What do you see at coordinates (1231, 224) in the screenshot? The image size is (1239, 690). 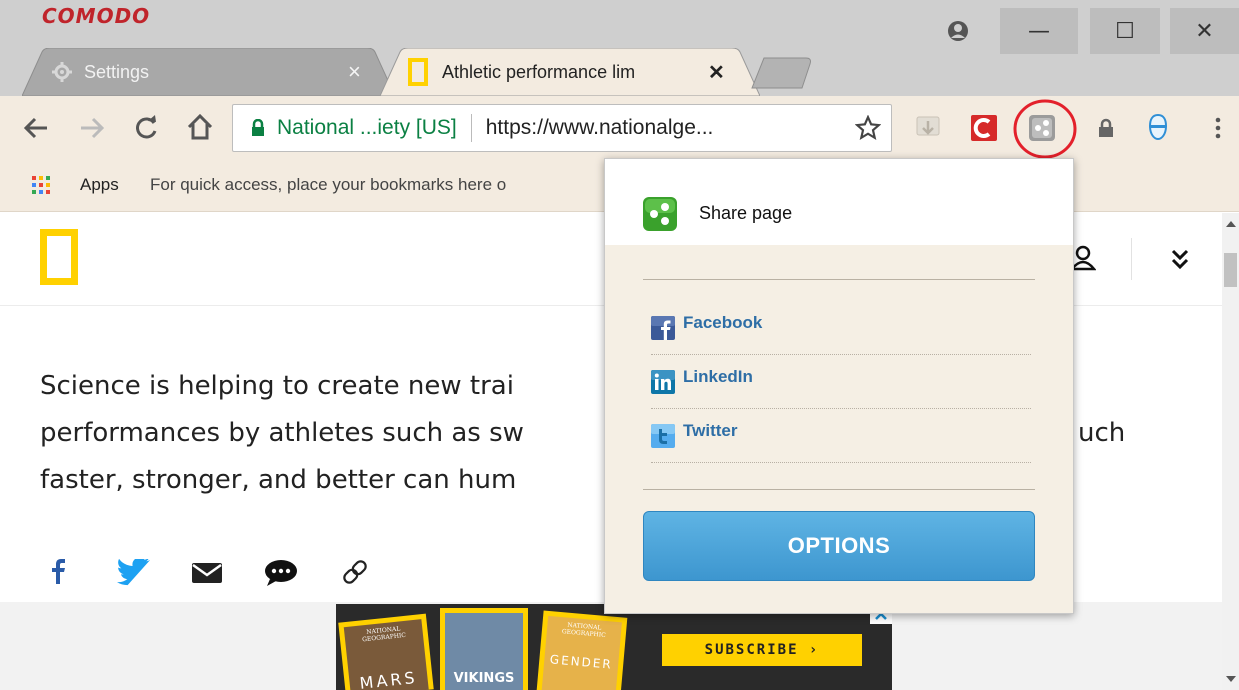 I see `scroll-up-icon` at bounding box center [1231, 224].